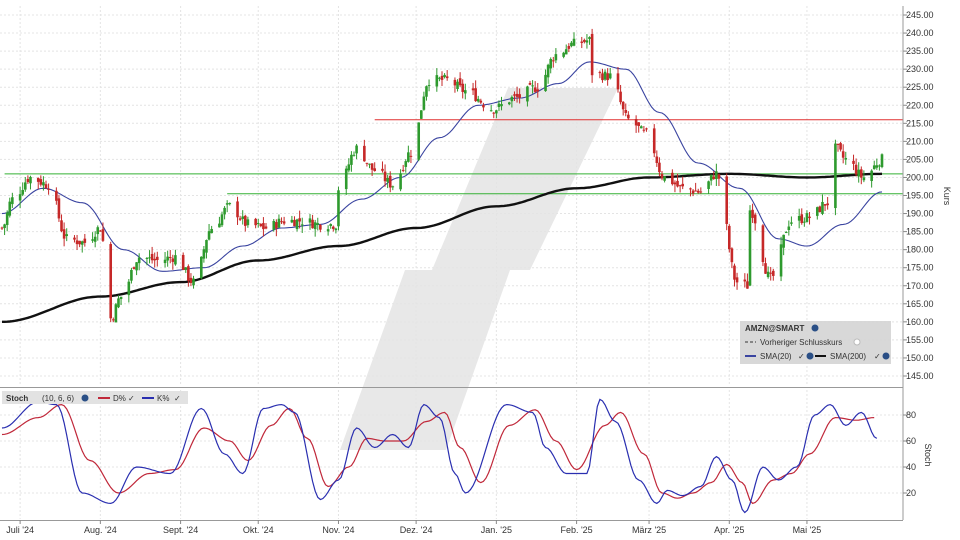 Image resolution: width=960 pixels, height=540 pixels. What do you see at coordinates (920, 340) in the screenshot?
I see `price-tick-label: 155.00` at bounding box center [920, 340].